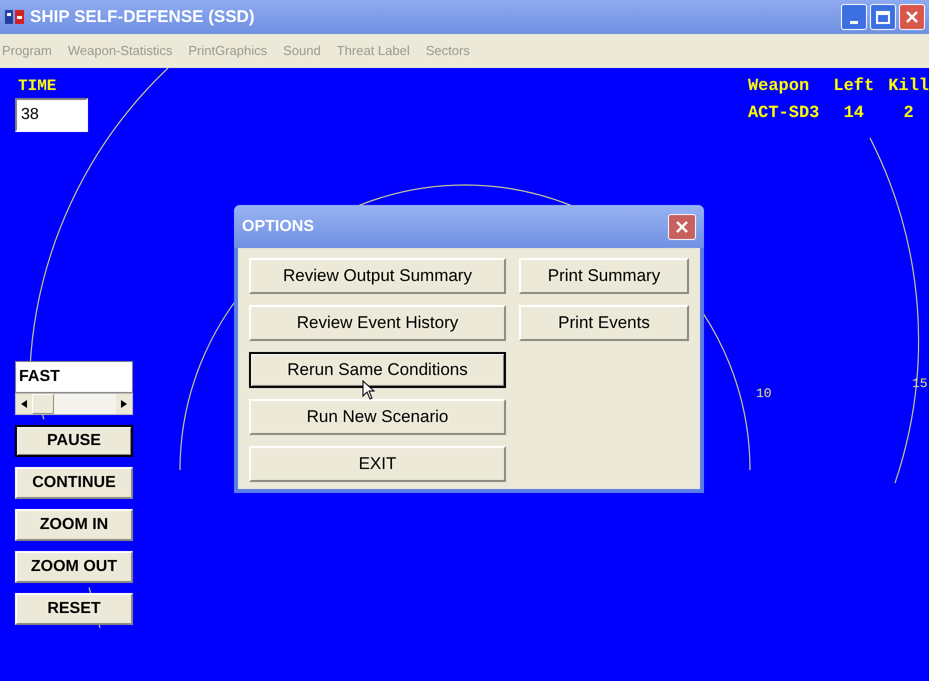  What do you see at coordinates (51, 115) in the screenshot?
I see `time-field: 38` at bounding box center [51, 115].